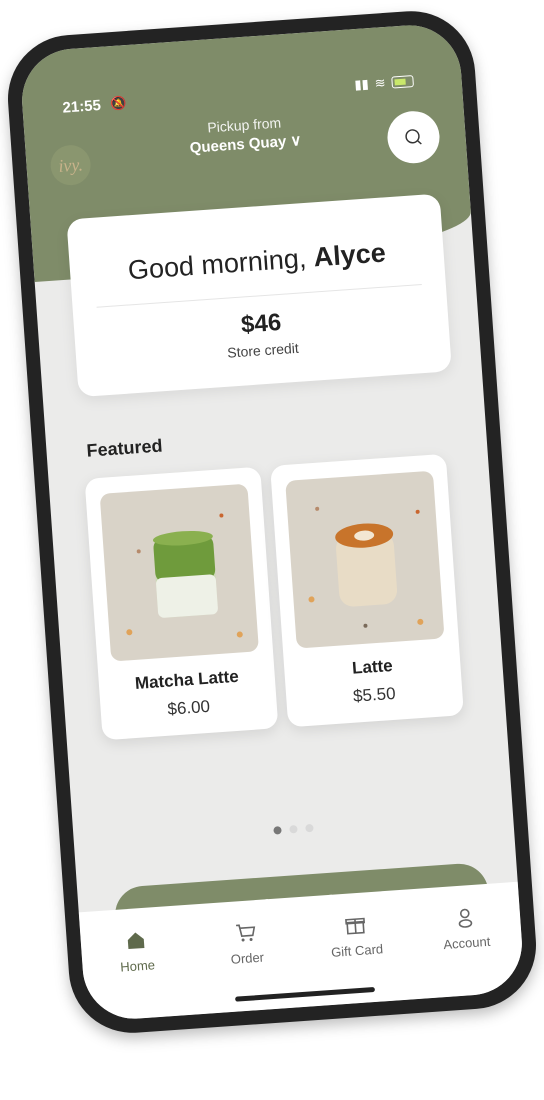 Image resolution: width=544 pixels, height=1100 pixels. Describe the element at coordinates (188, 707) in the screenshot. I see `featured-item-price: $6.00` at that location.